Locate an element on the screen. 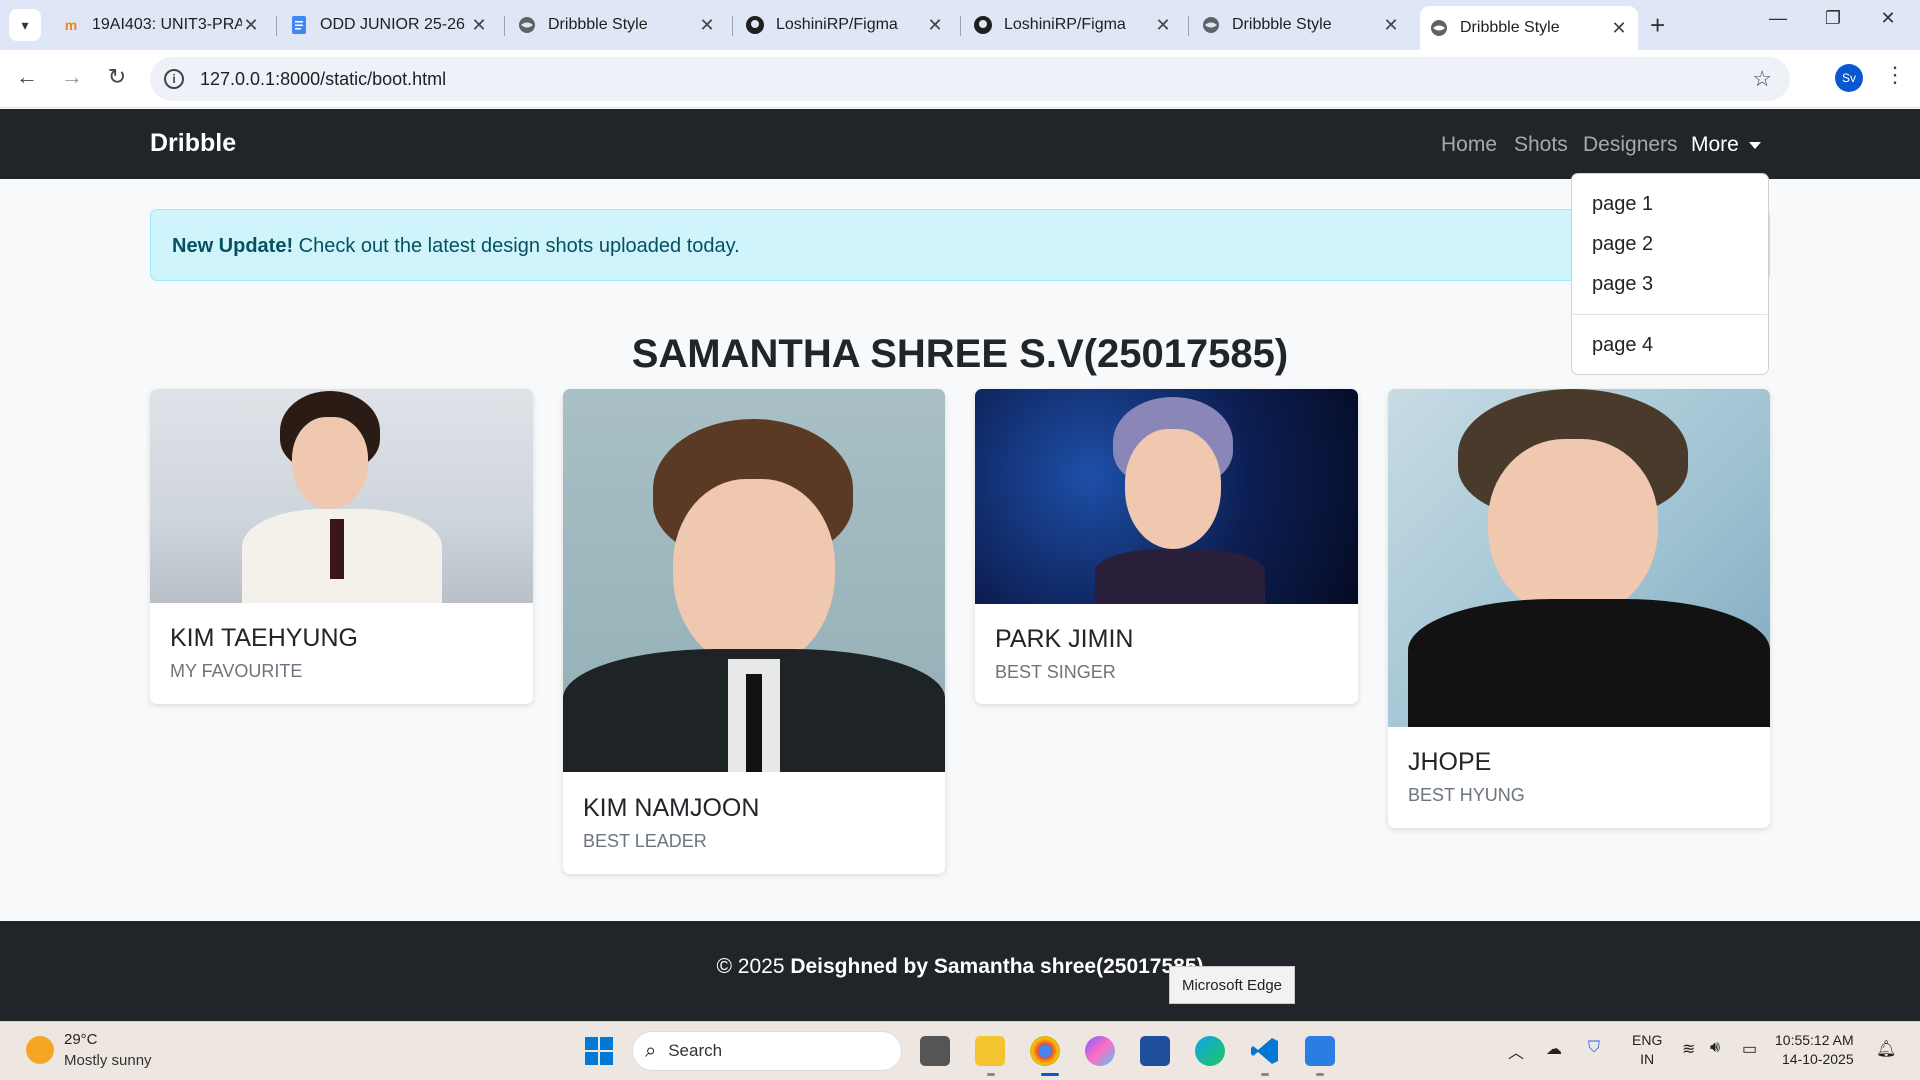  card-subtitle: BEST SINGER is located at coordinates (1055, 672).